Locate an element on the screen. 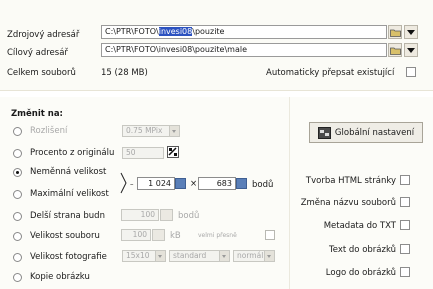 Image resolution: width=433 pixels, height=289 pixels. percent-field: 50 is located at coordinates (143, 153).